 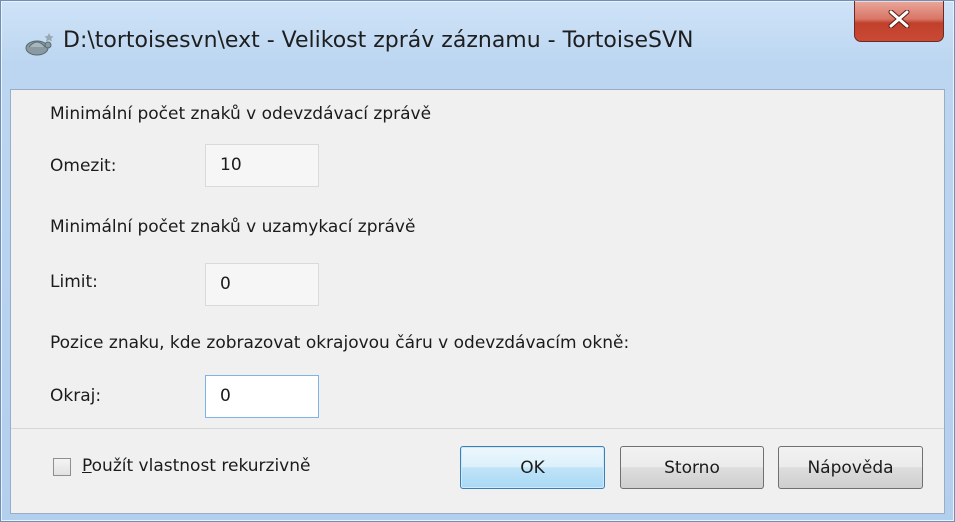 I want to click on lock-limit-label: Limit:, so click(x=74, y=282).